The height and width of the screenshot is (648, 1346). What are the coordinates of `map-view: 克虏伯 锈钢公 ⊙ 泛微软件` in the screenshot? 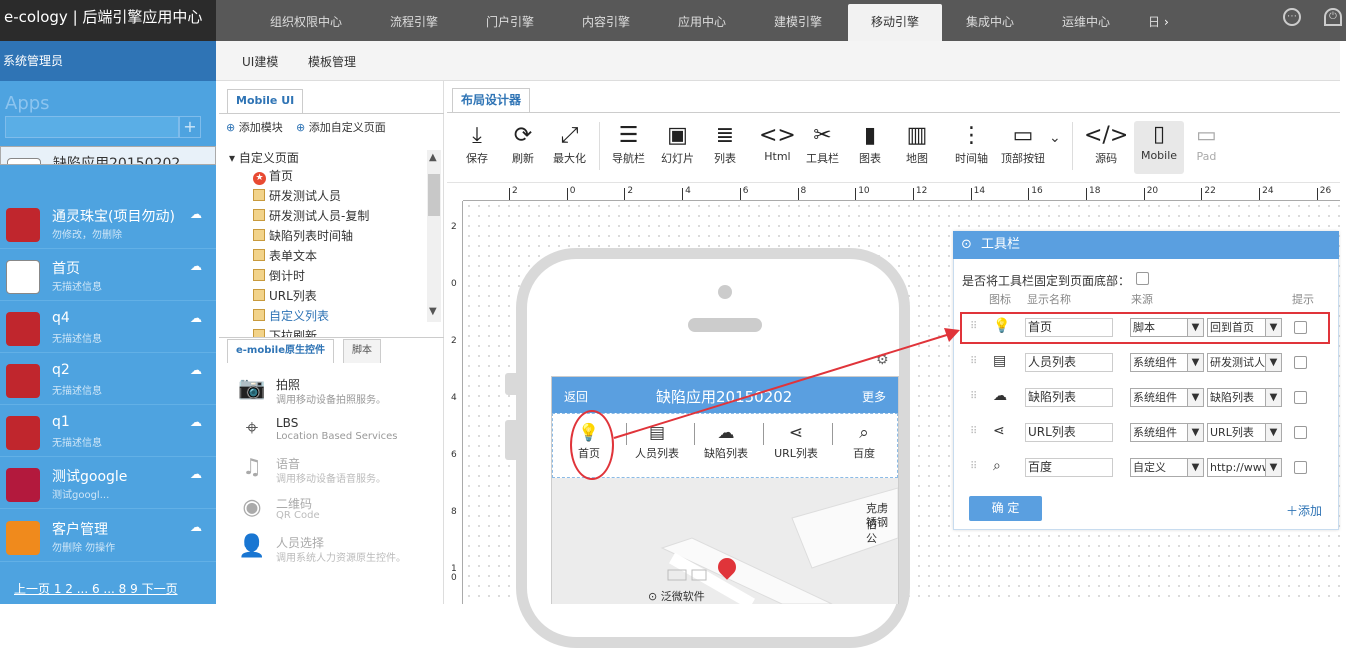 It's located at (725, 541).